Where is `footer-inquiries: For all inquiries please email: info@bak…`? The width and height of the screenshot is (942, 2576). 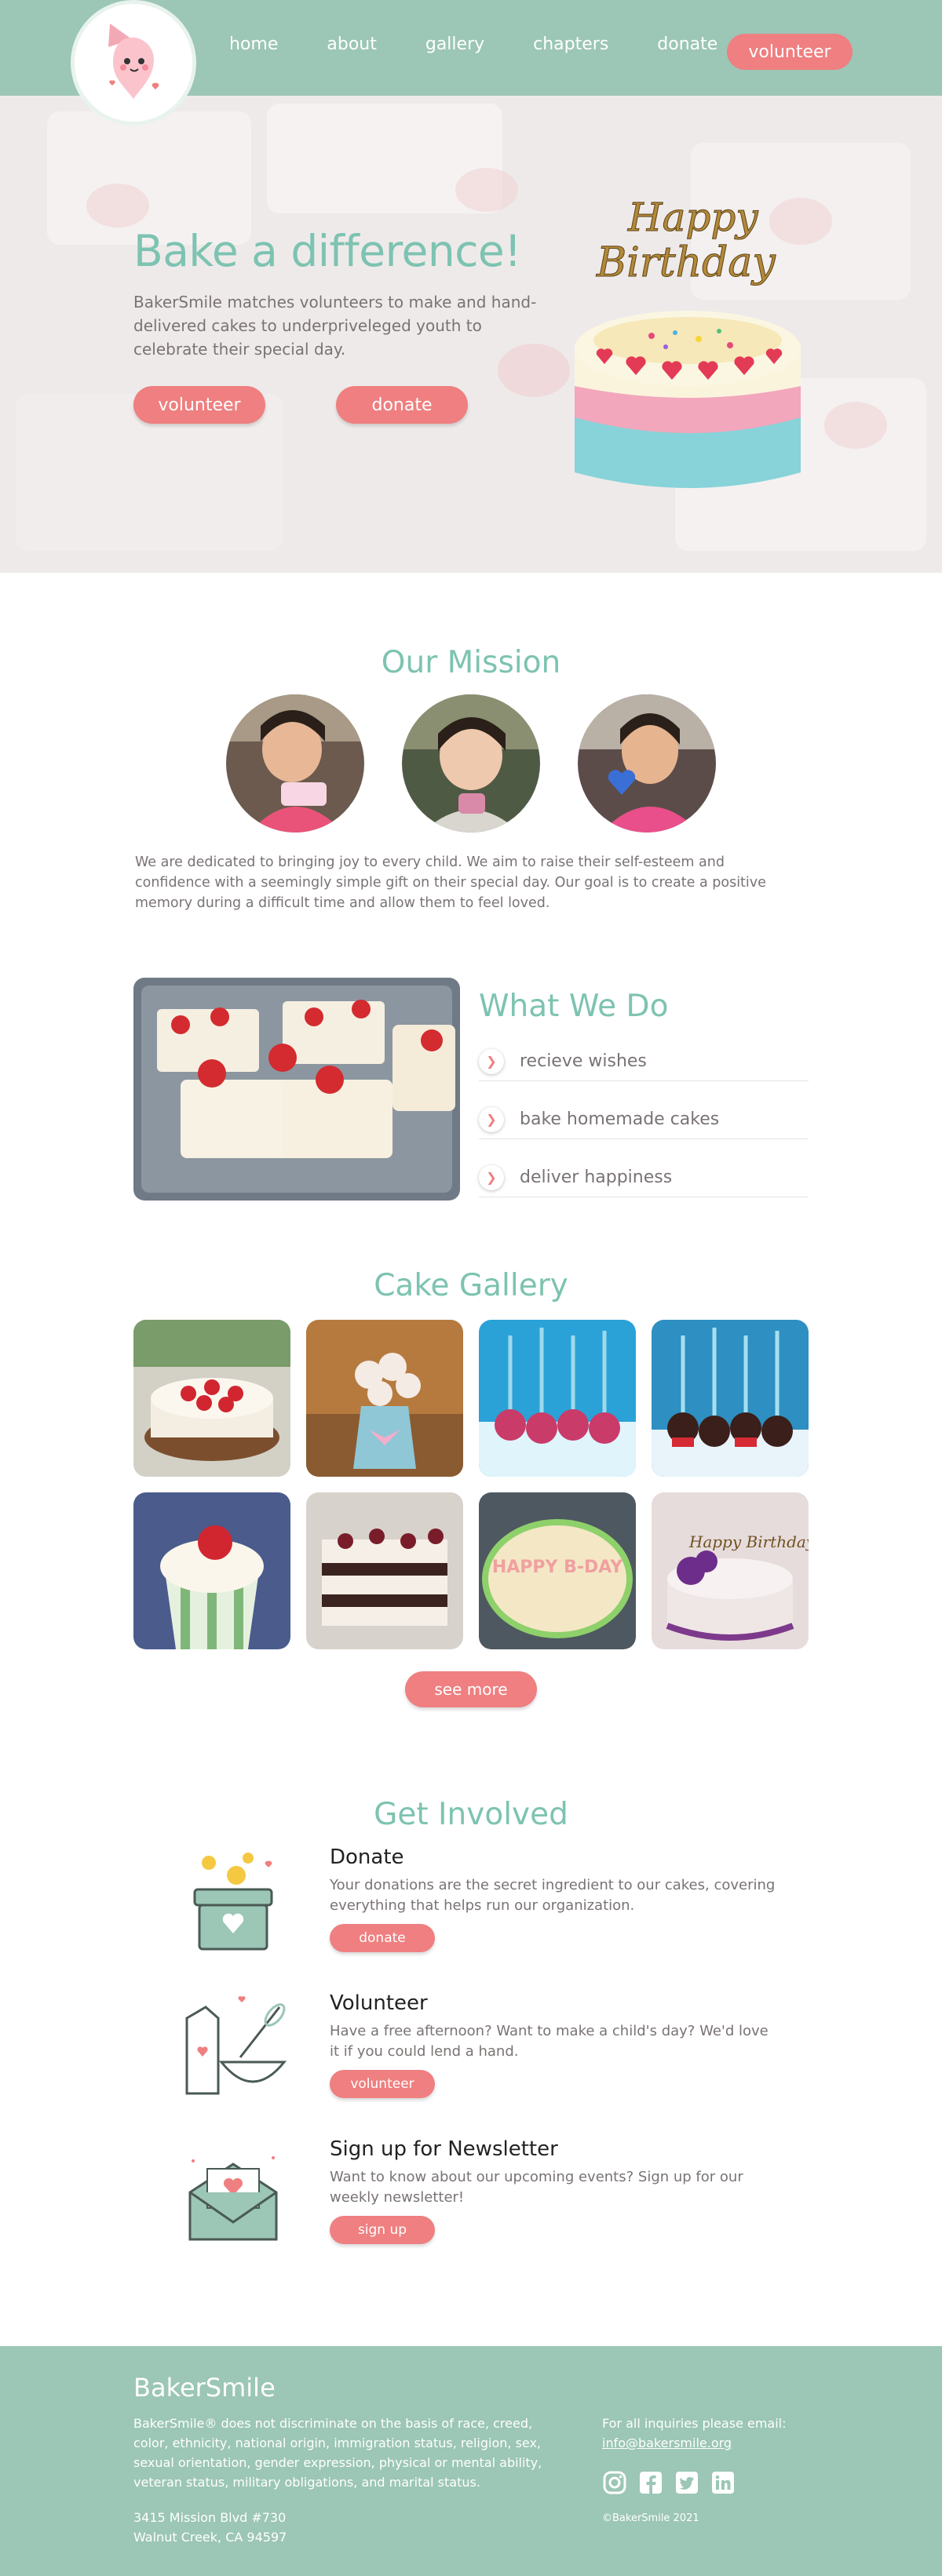 footer-inquiries: For all inquiries please email: info@bak… is located at coordinates (694, 2433).